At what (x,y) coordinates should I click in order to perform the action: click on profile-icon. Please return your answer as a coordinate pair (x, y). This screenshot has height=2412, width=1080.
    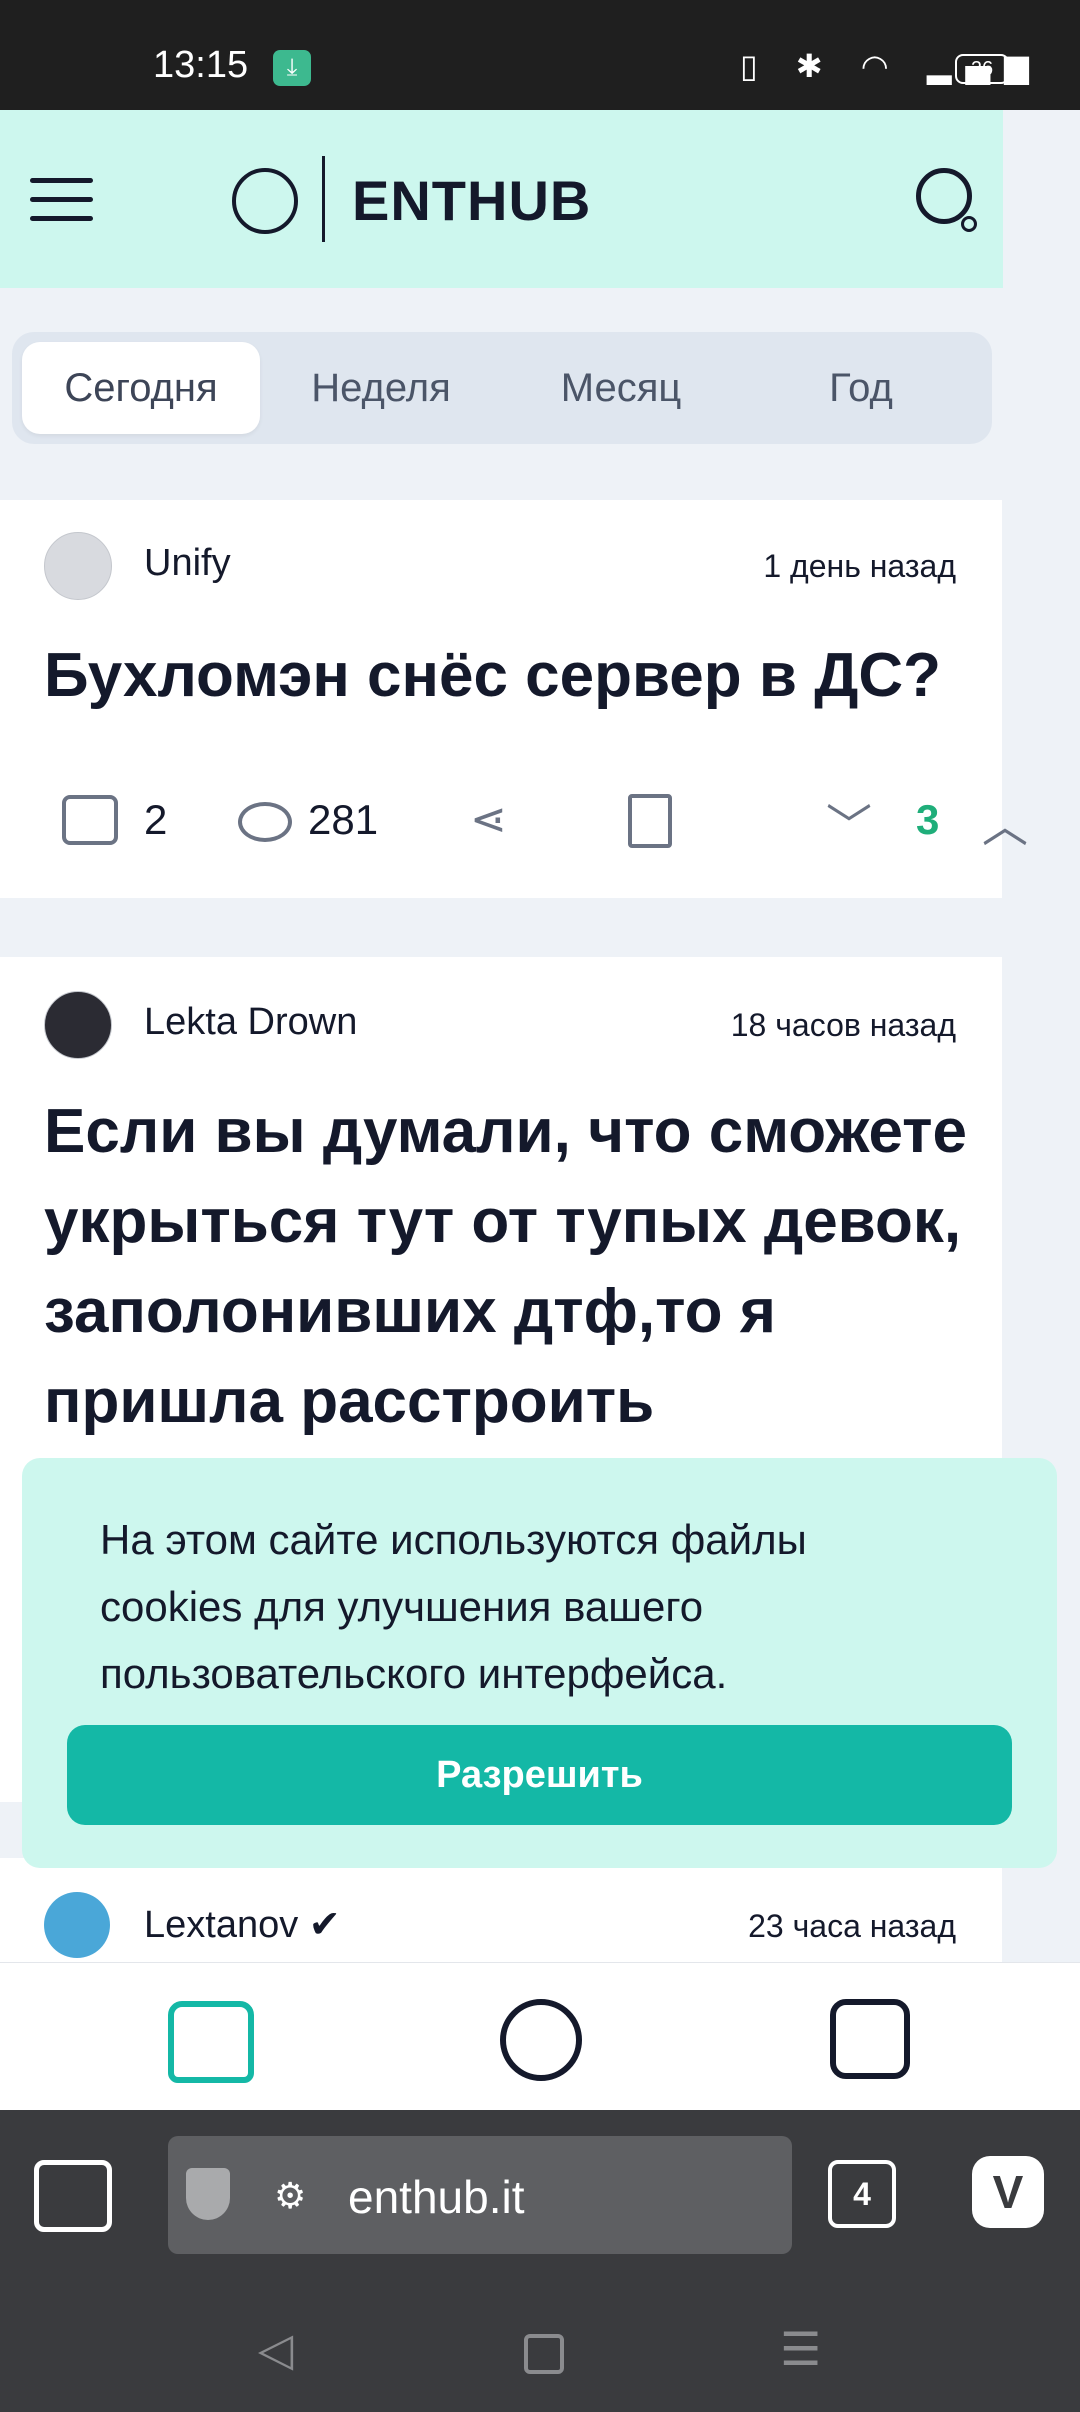
    Looking at the image, I should click on (870, 2039).